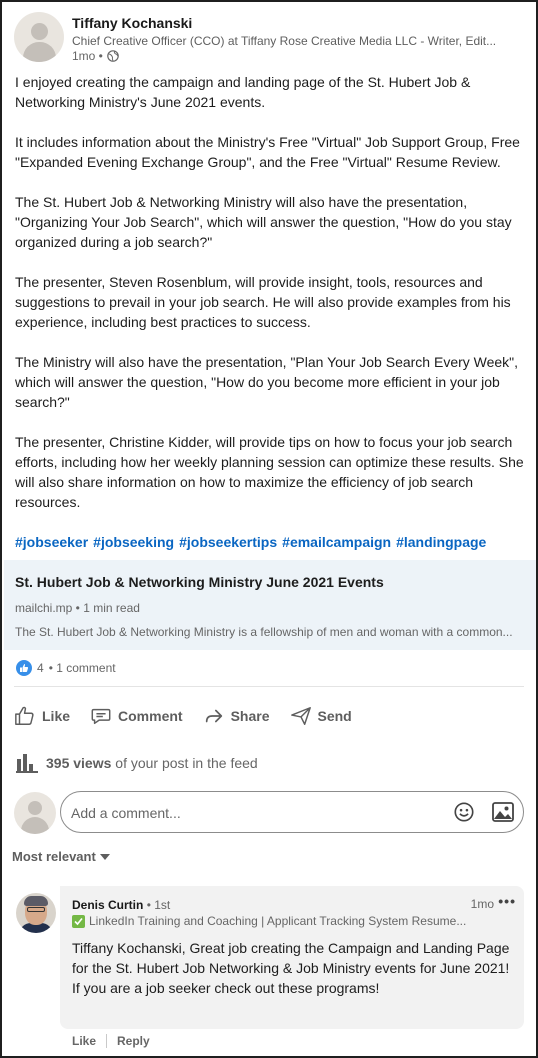 The height and width of the screenshot is (1058, 538). I want to click on post-action-bar: Like Comment Share Send, so click(183, 716).